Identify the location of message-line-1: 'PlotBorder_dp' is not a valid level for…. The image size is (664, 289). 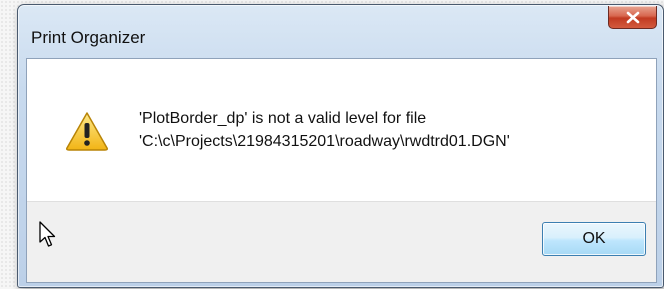
(283, 118).